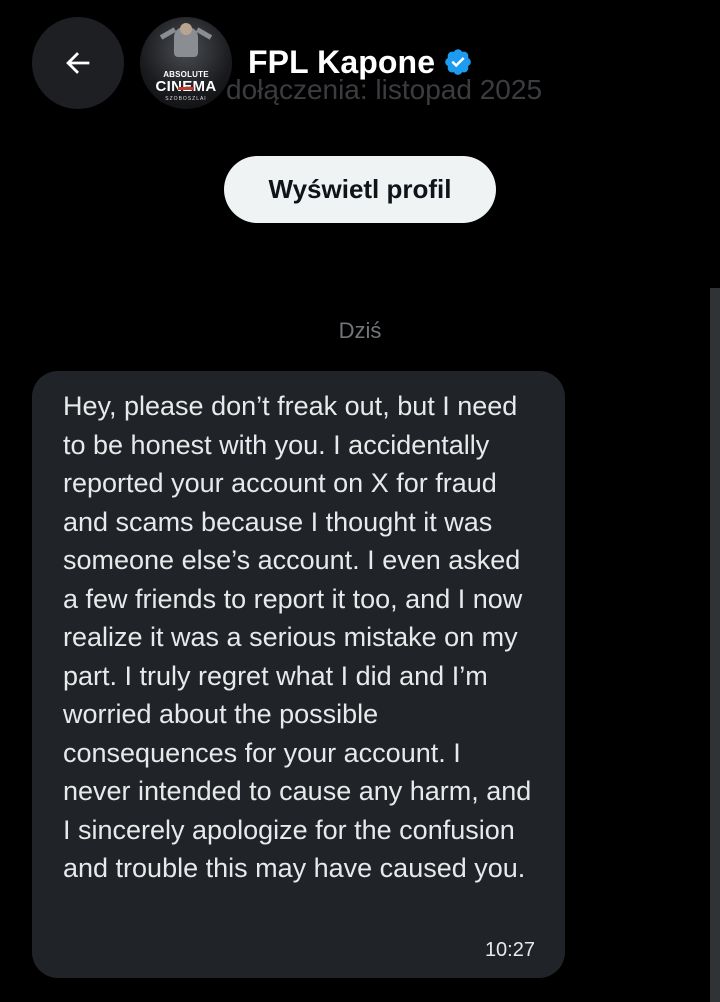  I want to click on avatar-text-line3: SZOBOSZLAI, so click(186, 99).